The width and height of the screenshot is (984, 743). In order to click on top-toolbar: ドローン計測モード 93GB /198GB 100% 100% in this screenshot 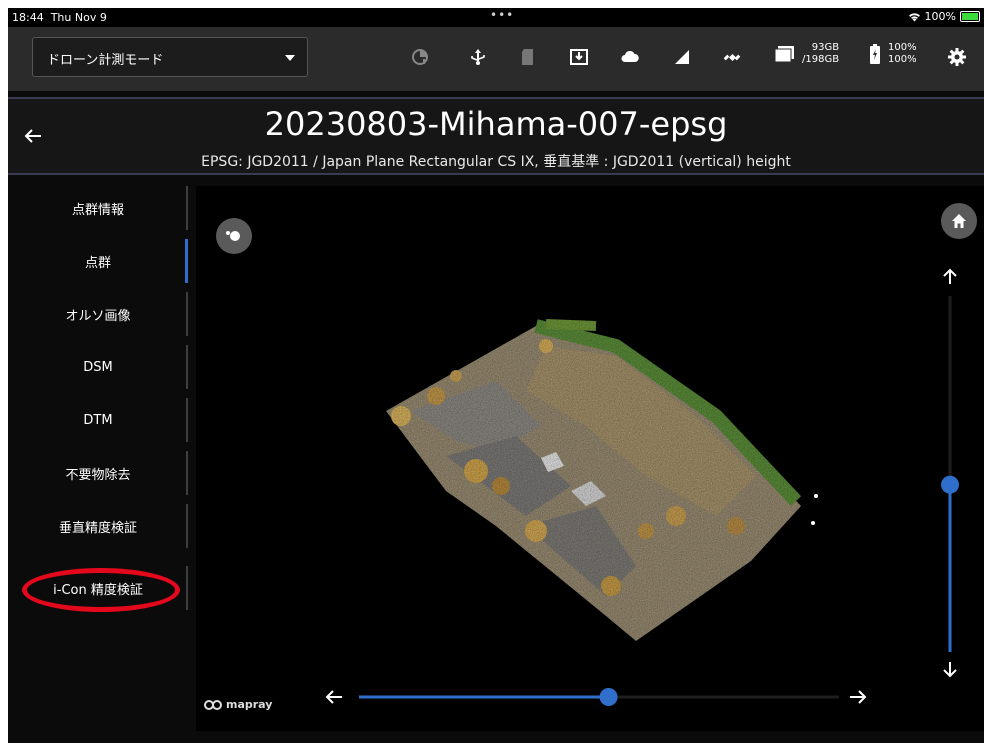, I will do `click(496, 59)`.